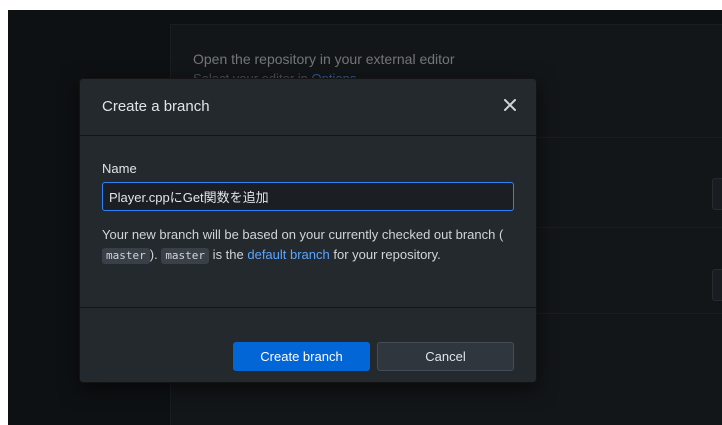  I want to click on desc-text-4: for your repository., so click(385, 254).